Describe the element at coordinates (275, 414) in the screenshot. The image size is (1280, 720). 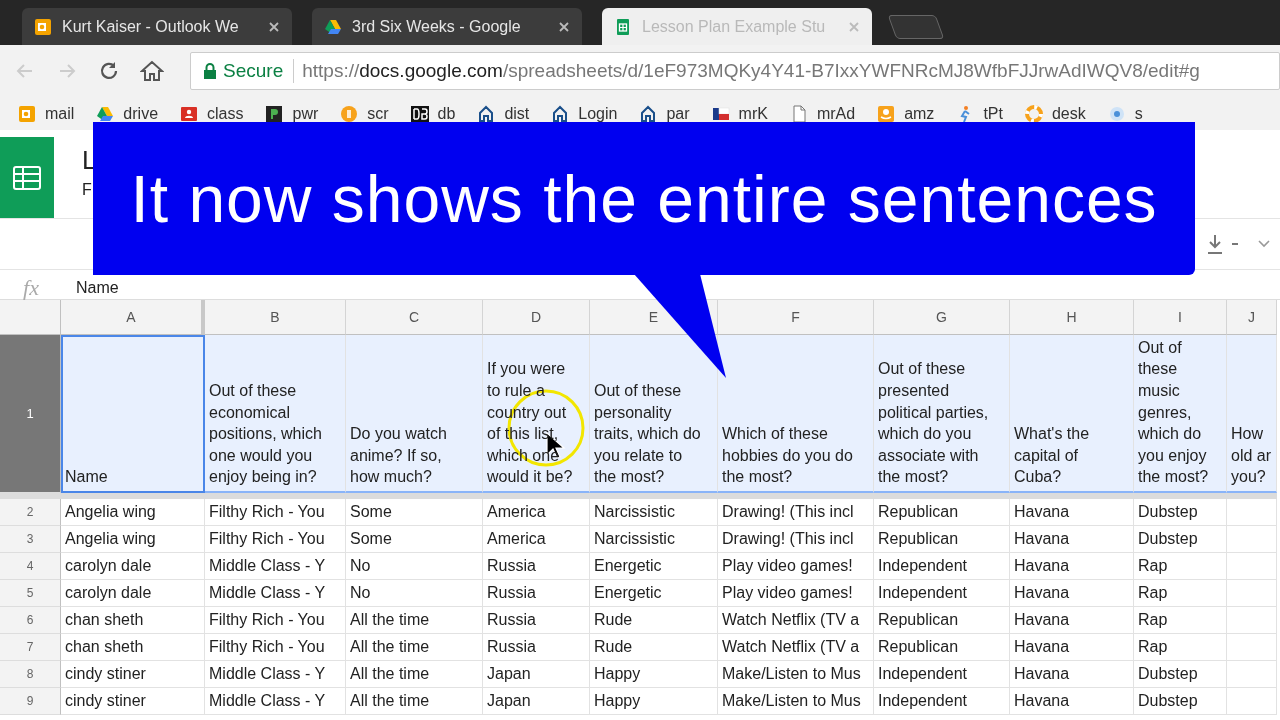
I see `table-cell: Out of these economical positions, which one would you enjoy being in?` at that location.